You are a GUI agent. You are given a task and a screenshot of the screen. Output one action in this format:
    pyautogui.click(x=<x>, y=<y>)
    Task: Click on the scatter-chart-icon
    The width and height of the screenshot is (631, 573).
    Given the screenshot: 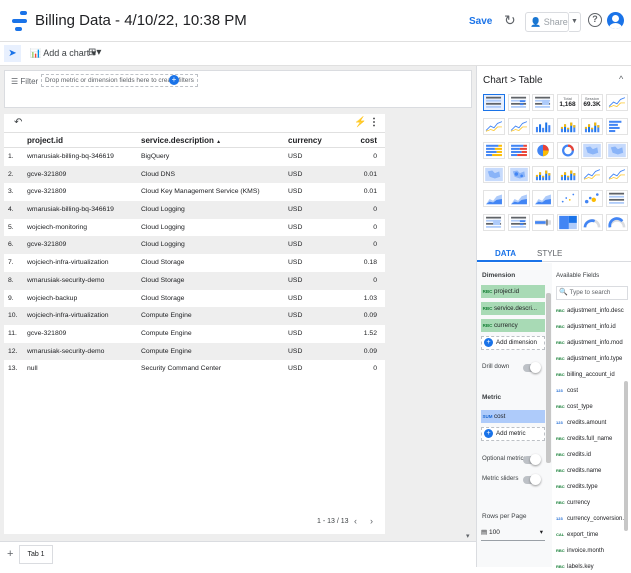 What is the action you would take?
    pyautogui.click(x=567, y=198)
    